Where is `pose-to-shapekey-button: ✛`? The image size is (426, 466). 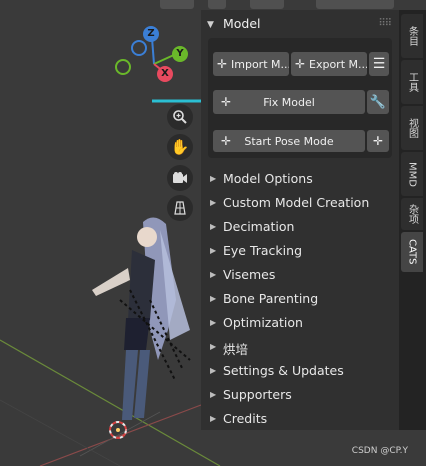
pose-to-shapekey-button: ✛ is located at coordinates (378, 141).